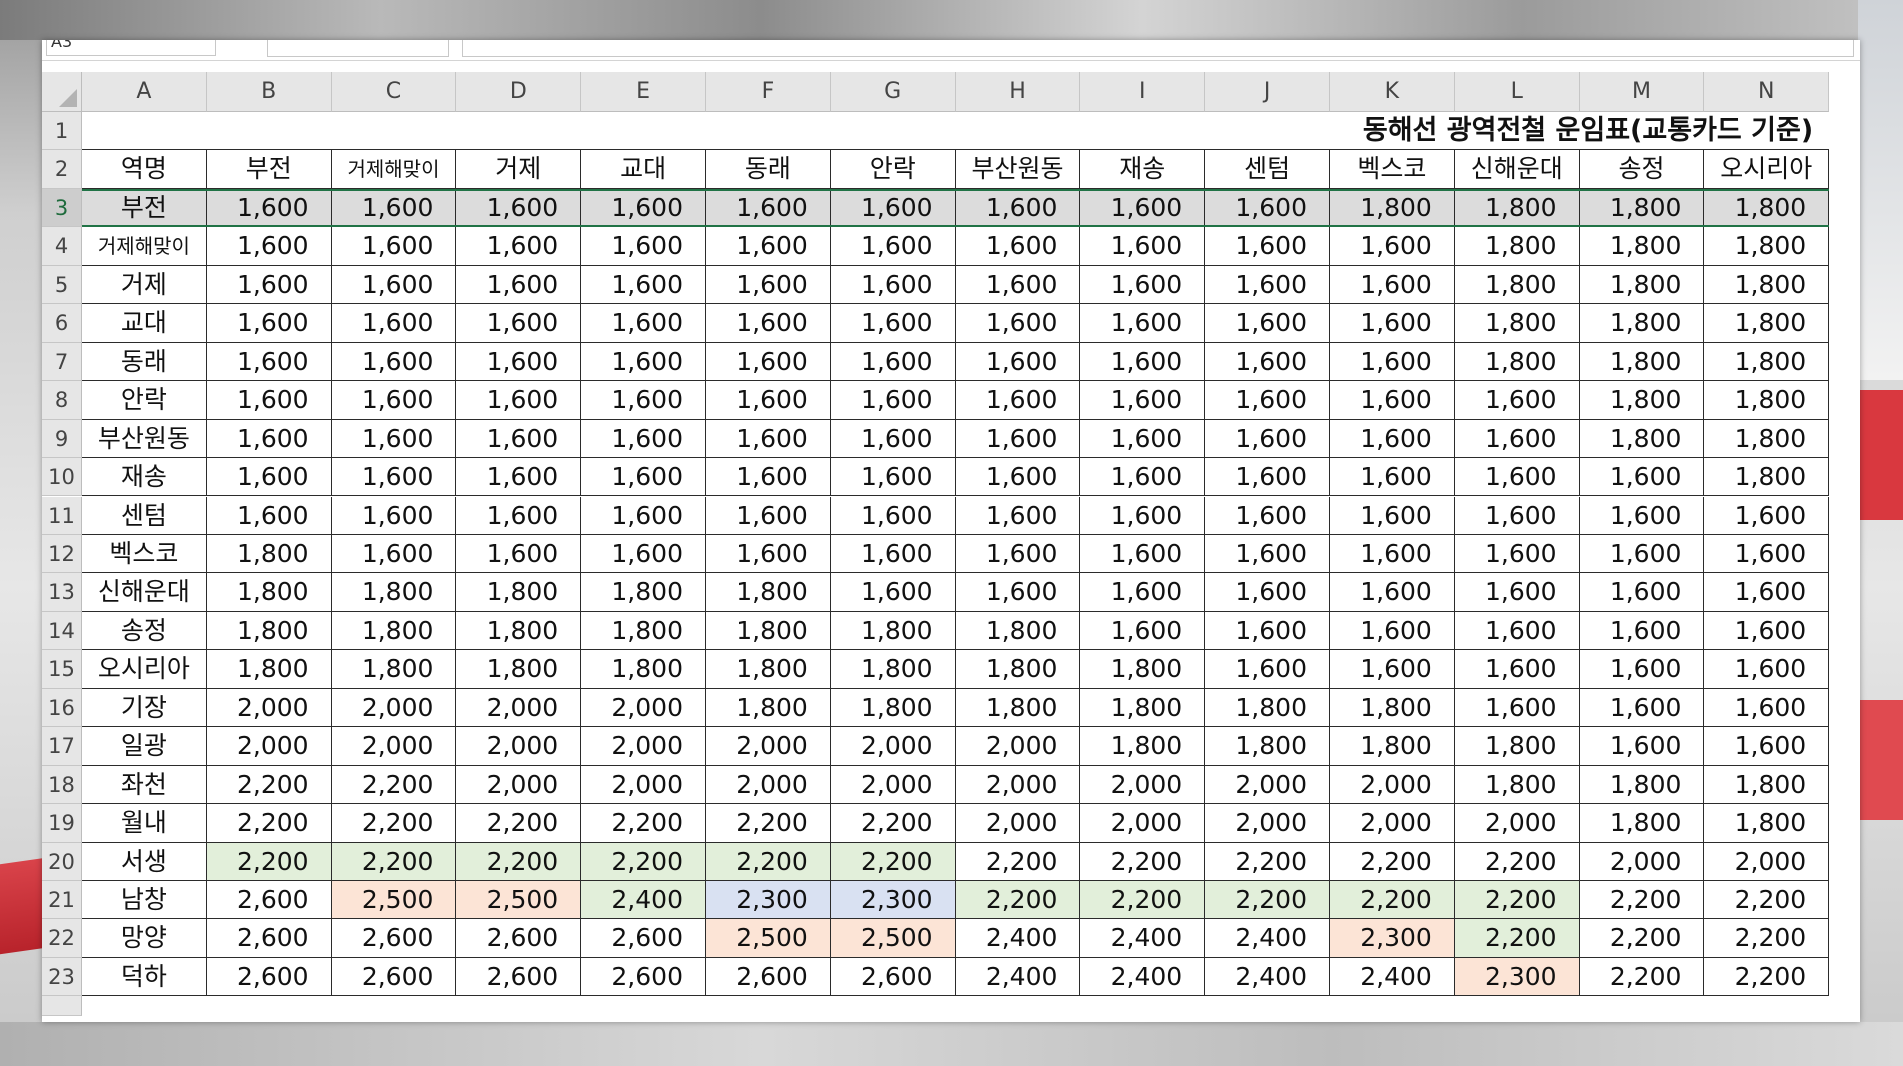 This screenshot has height=1066, width=1903. Describe the element at coordinates (144, 362) in the screenshot. I see `station-name: 동래` at that location.